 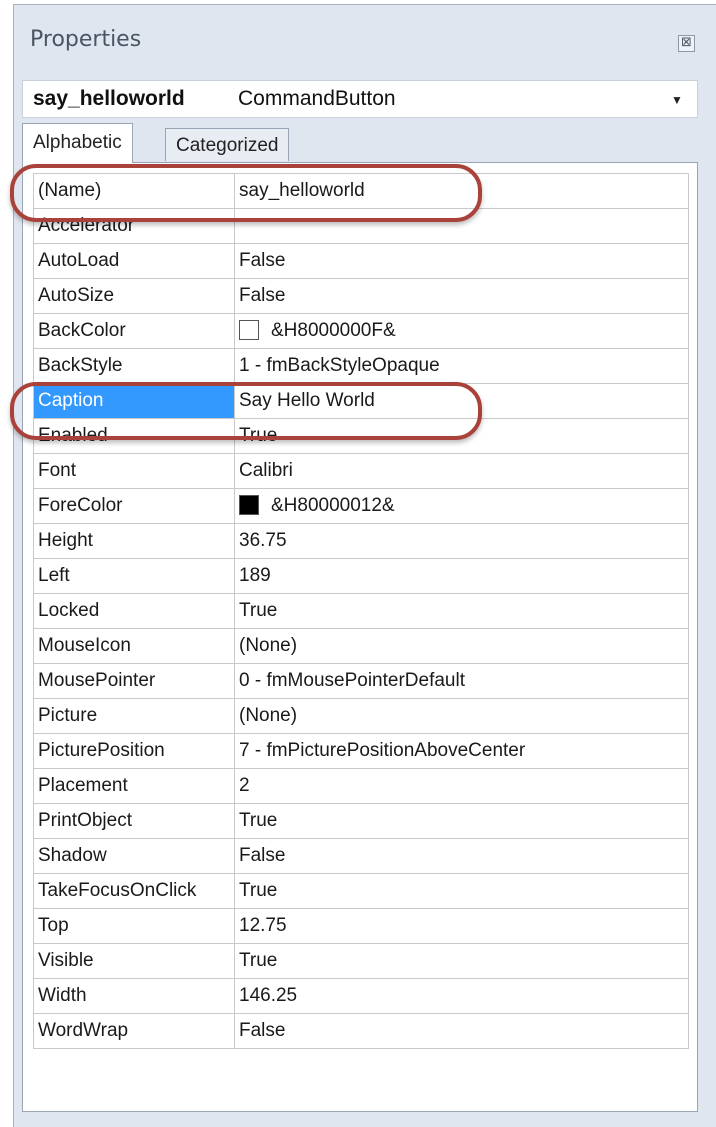 What do you see at coordinates (134, 191) in the screenshot?
I see `property-name: (Name)` at bounding box center [134, 191].